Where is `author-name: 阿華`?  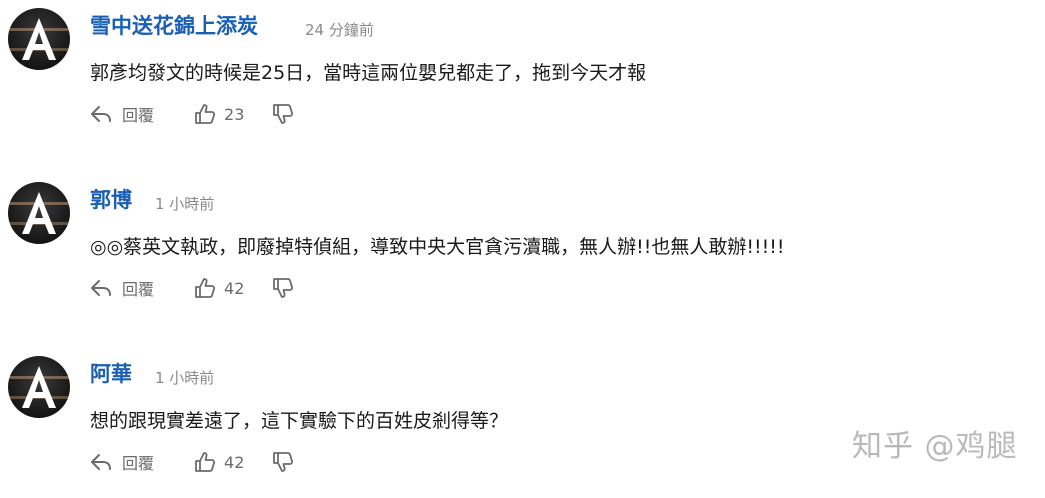
author-name: 阿華 is located at coordinates (111, 373).